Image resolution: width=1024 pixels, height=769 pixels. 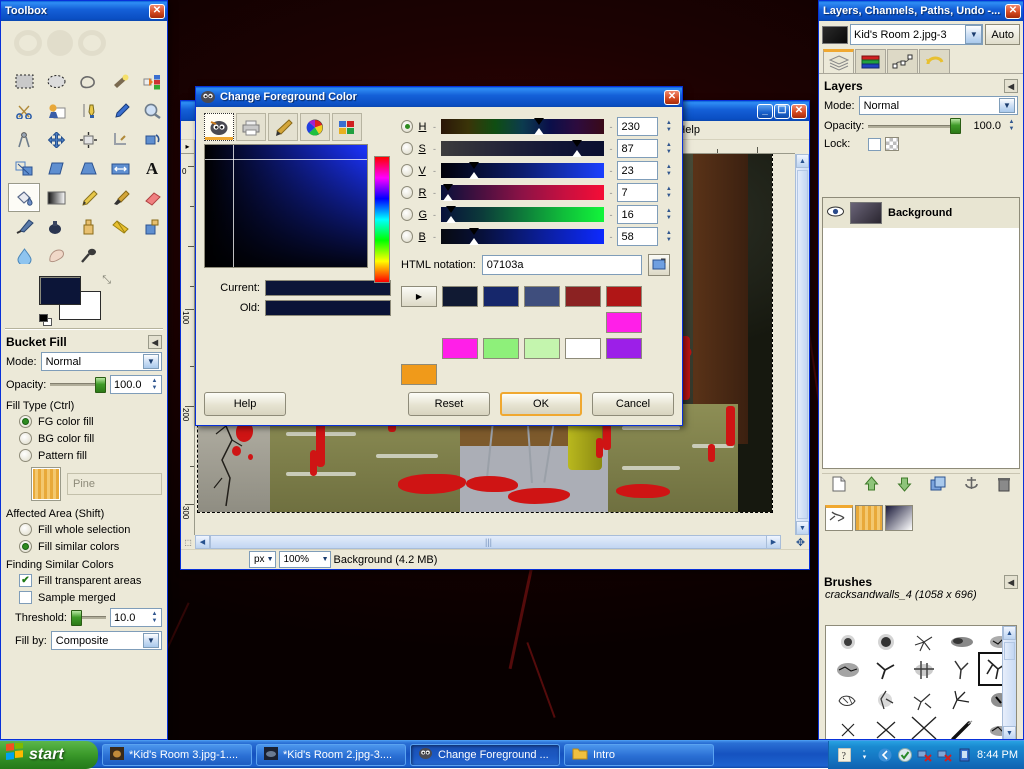 I want to click on vertical-scroll-thumb, so click(x=802, y=344).